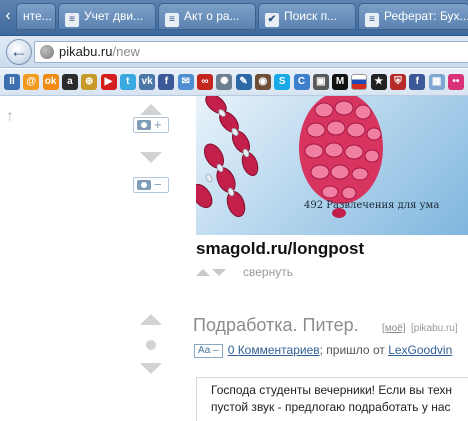  I want to click on amazon-icon: a, so click(69, 82).